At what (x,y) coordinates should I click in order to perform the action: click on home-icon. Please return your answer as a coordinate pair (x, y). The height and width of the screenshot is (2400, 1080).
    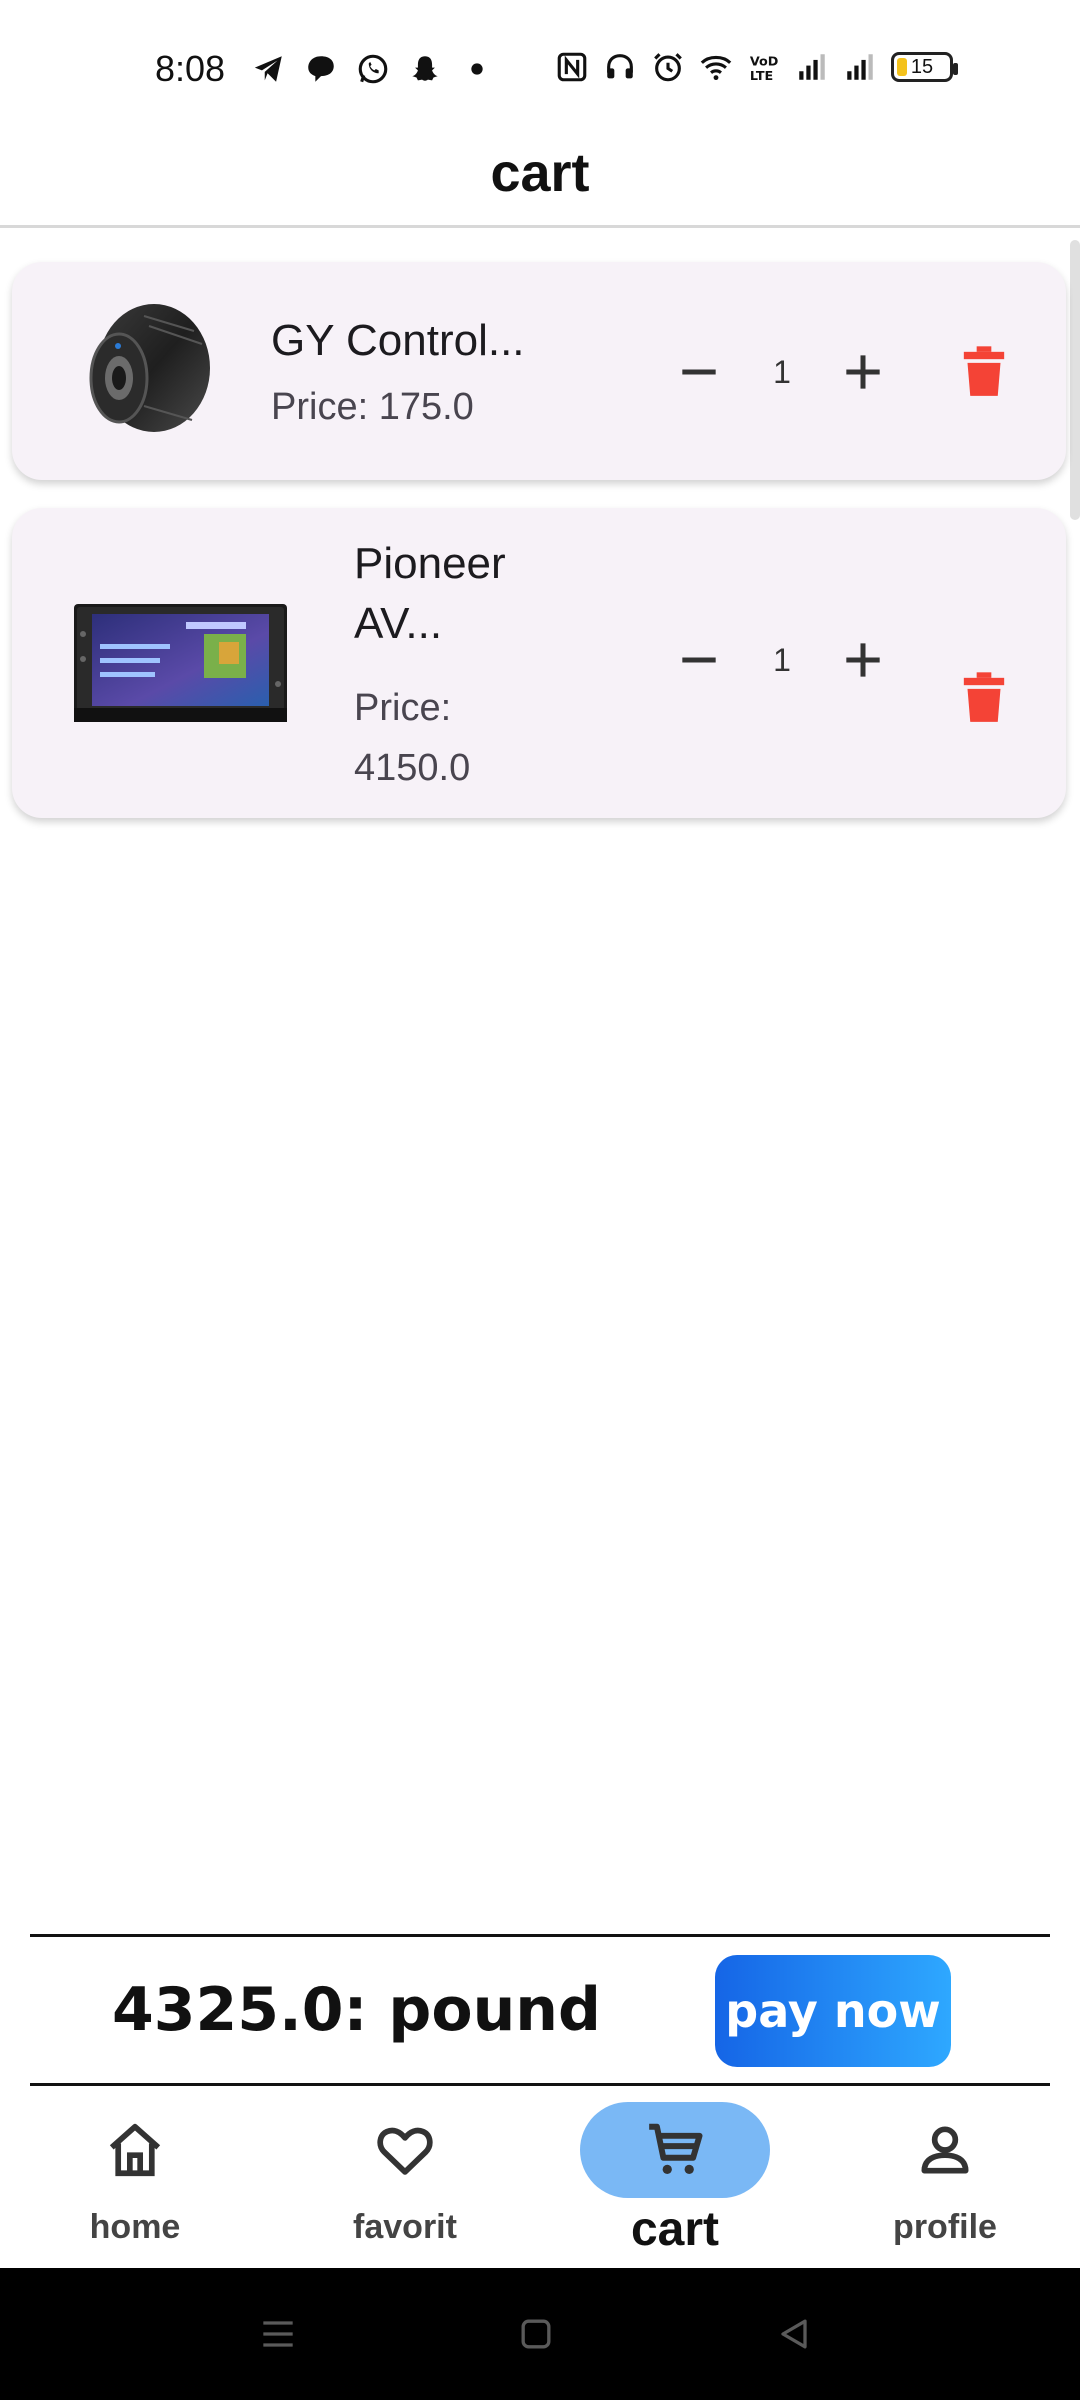
    Looking at the image, I should click on (135, 2150).